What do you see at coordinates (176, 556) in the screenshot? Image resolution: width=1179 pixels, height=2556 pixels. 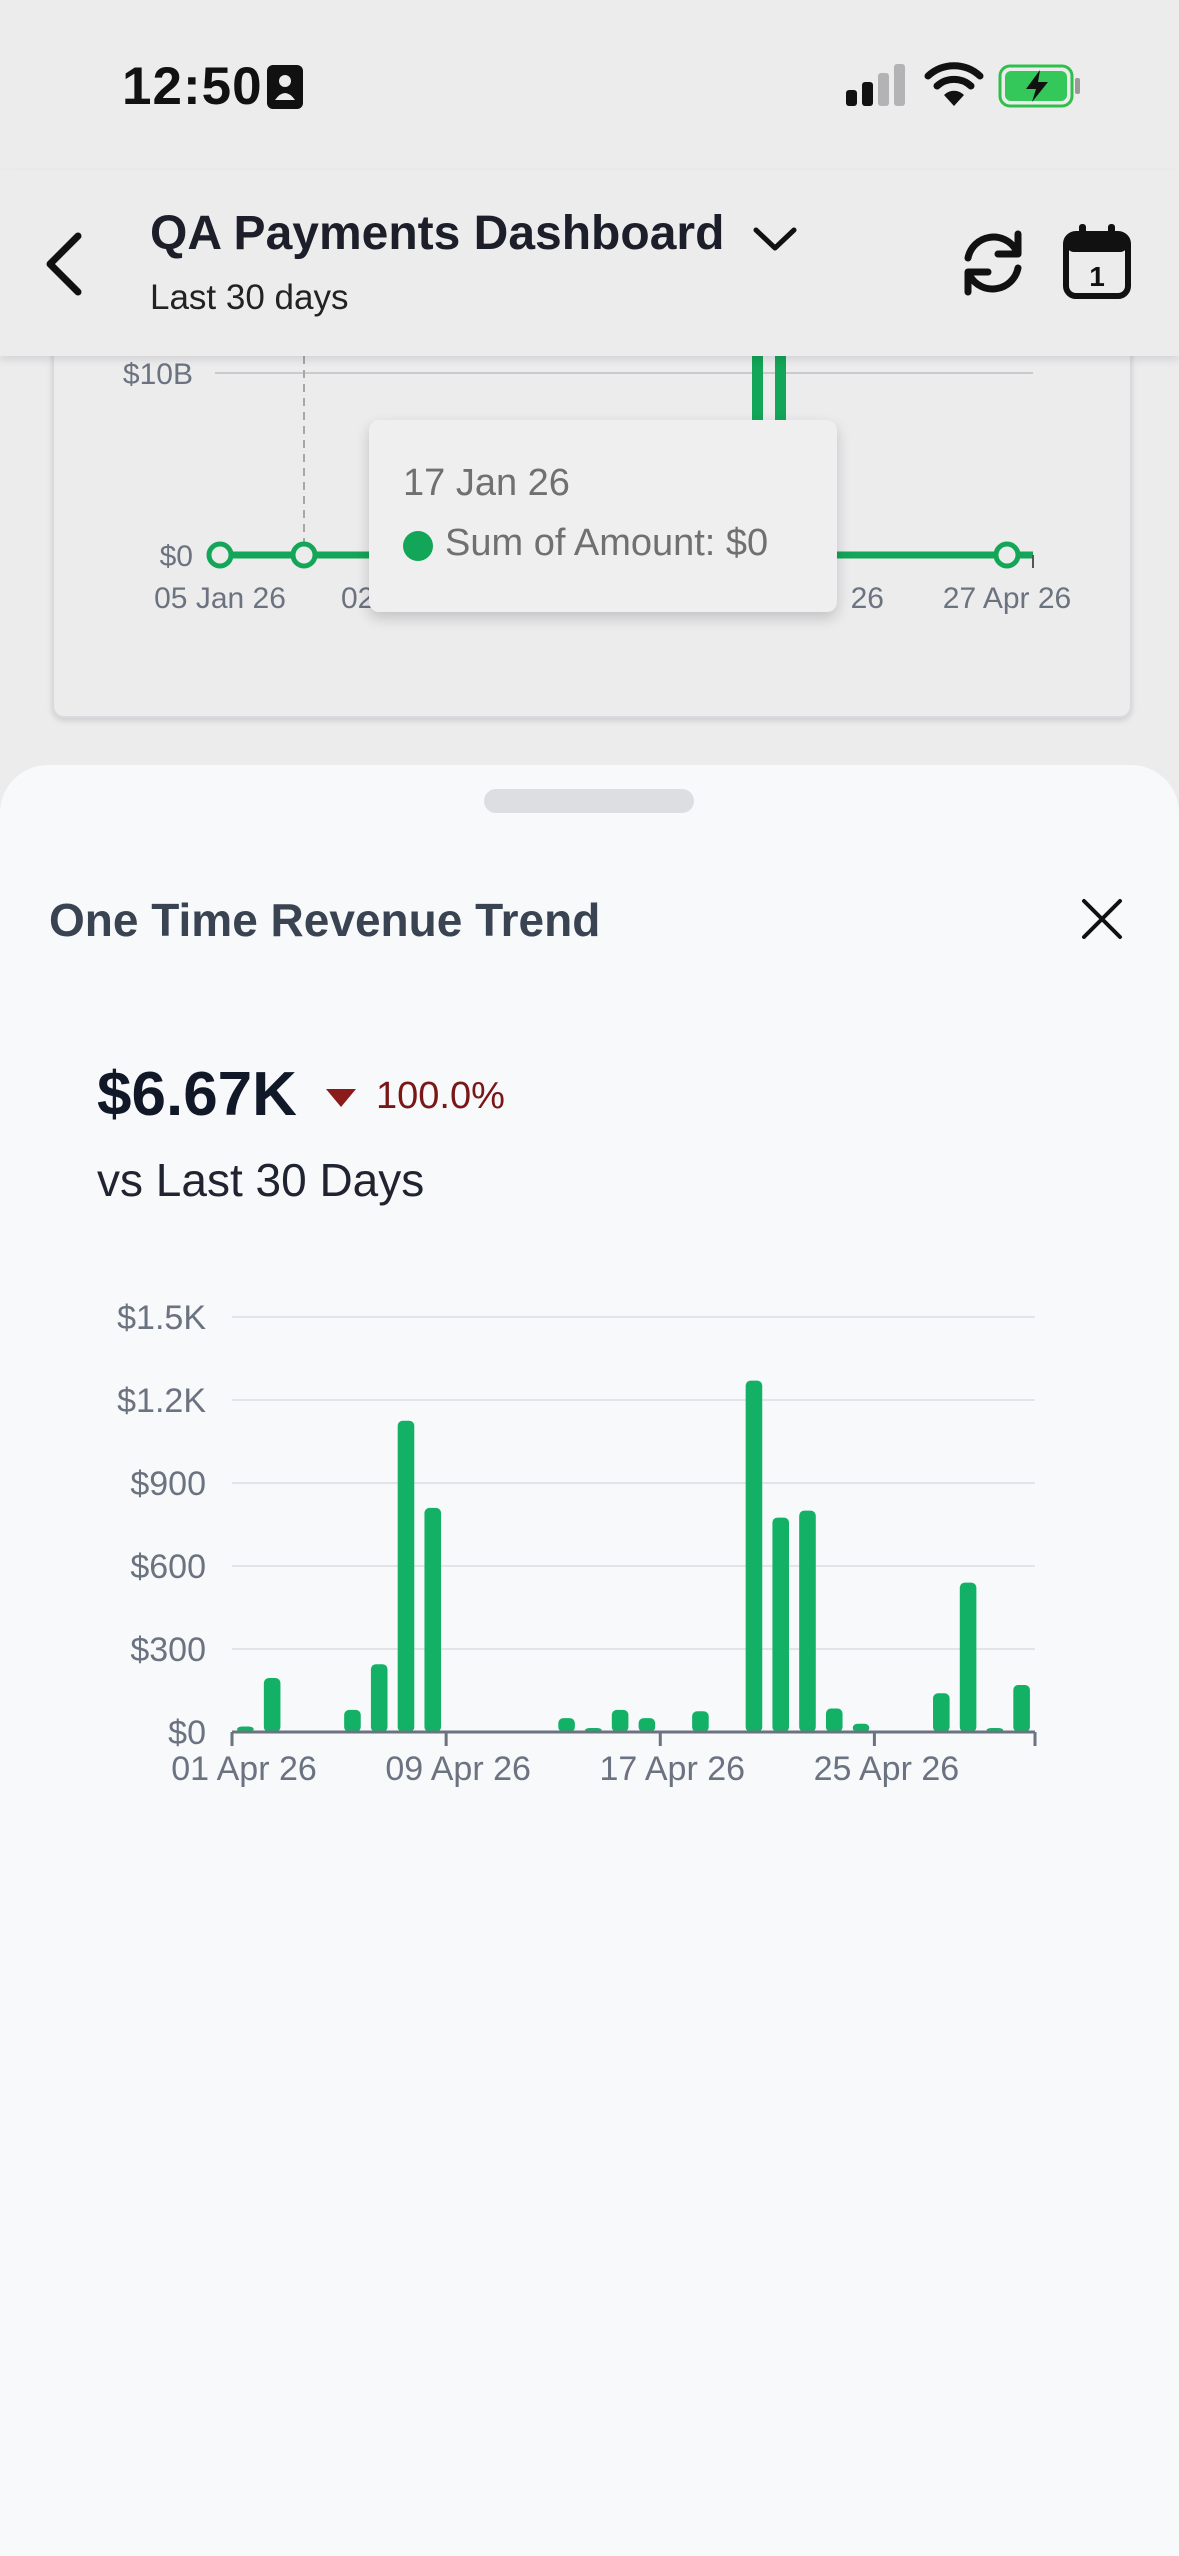 I see `bg-y-label: $0` at bounding box center [176, 556].